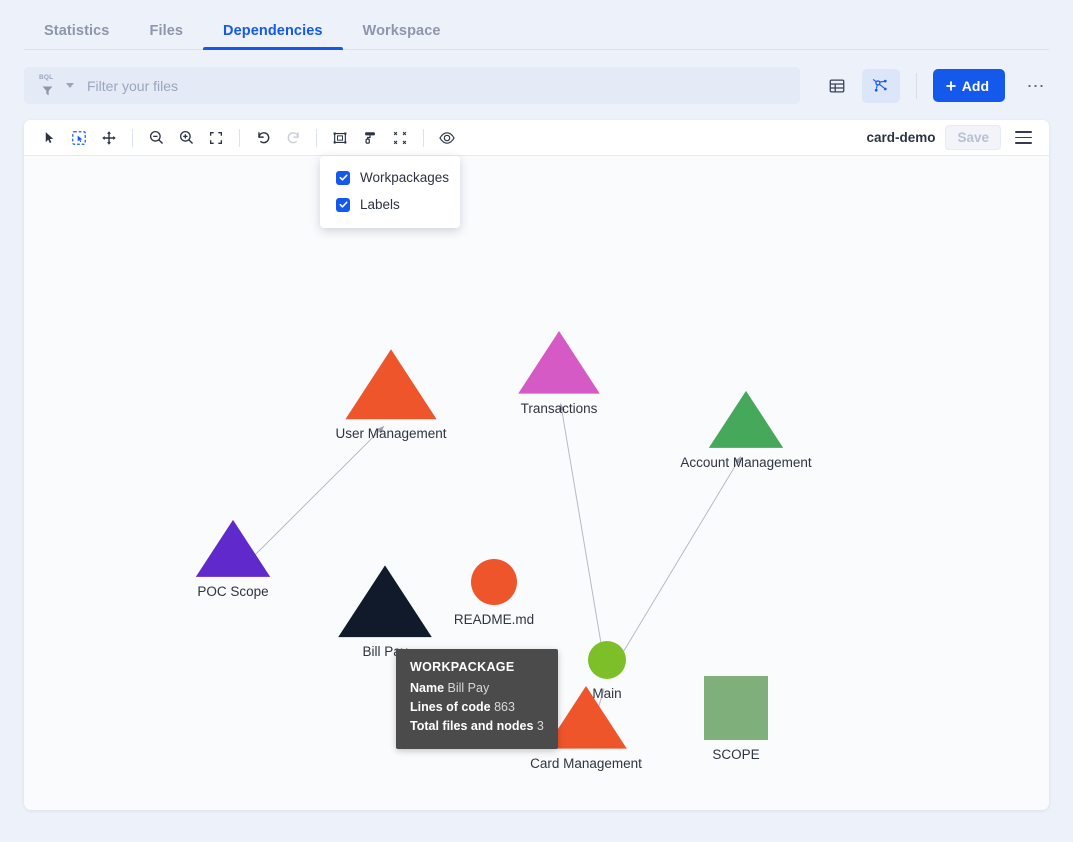 This screenshot has width=1073, height=842. I want to click on tooltip-value-files: 3, so click(540, 726).